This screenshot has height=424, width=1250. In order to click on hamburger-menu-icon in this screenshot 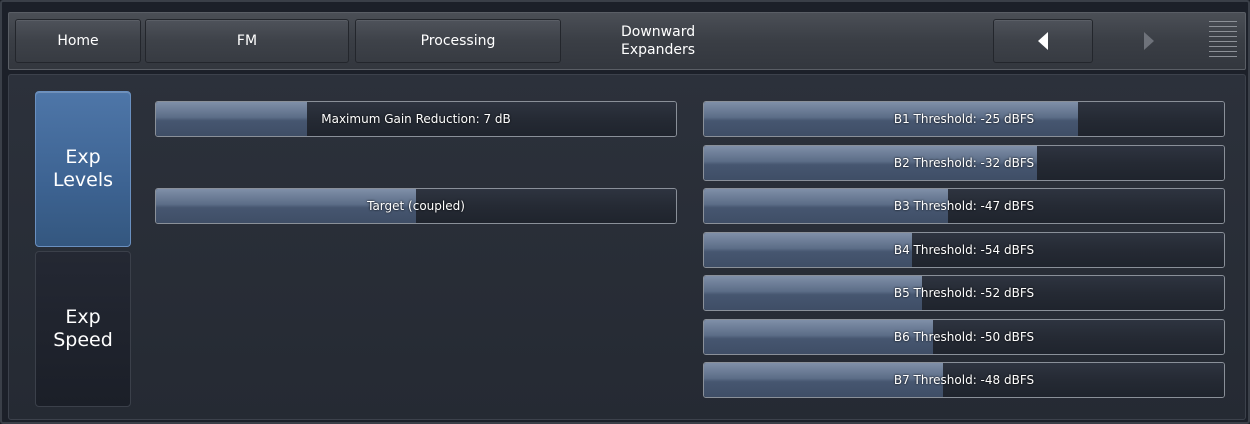, I will do `click(1223, 41)`.